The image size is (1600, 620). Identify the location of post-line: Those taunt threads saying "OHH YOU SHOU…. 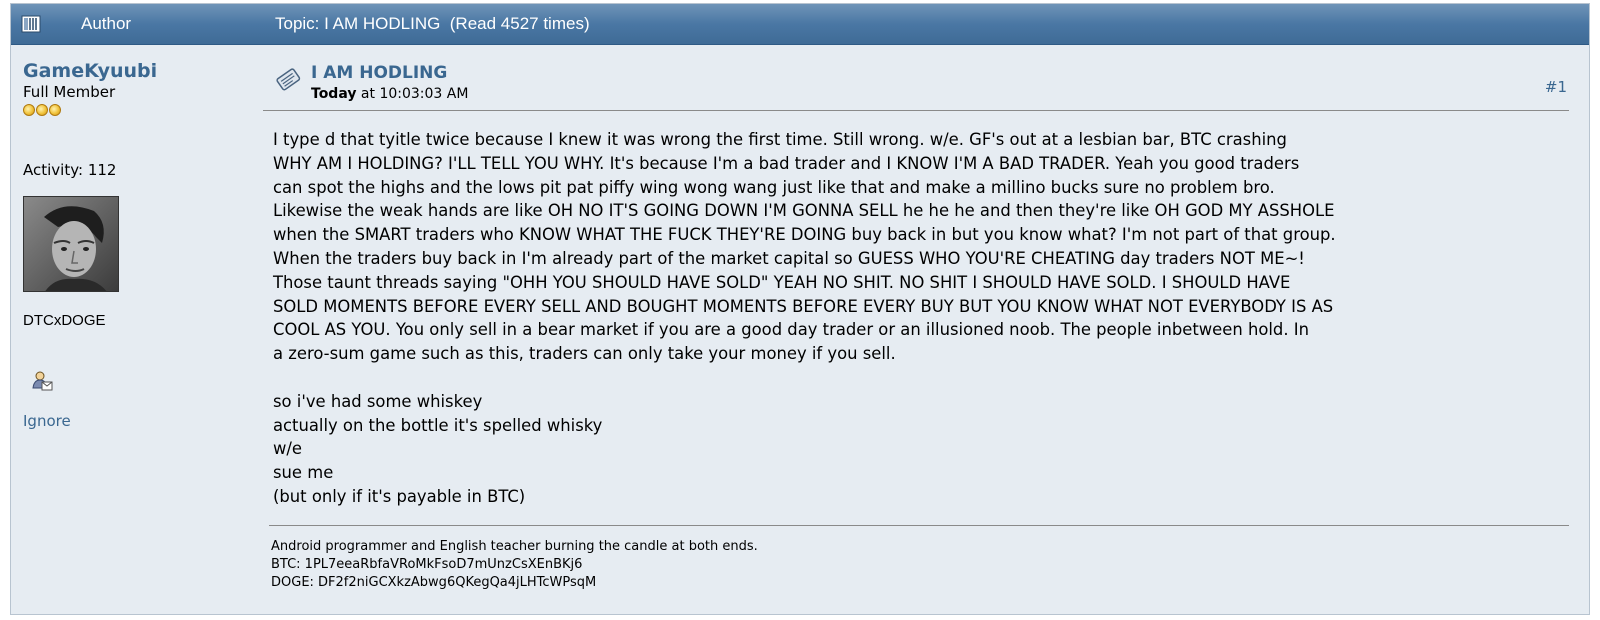
(782, 282).